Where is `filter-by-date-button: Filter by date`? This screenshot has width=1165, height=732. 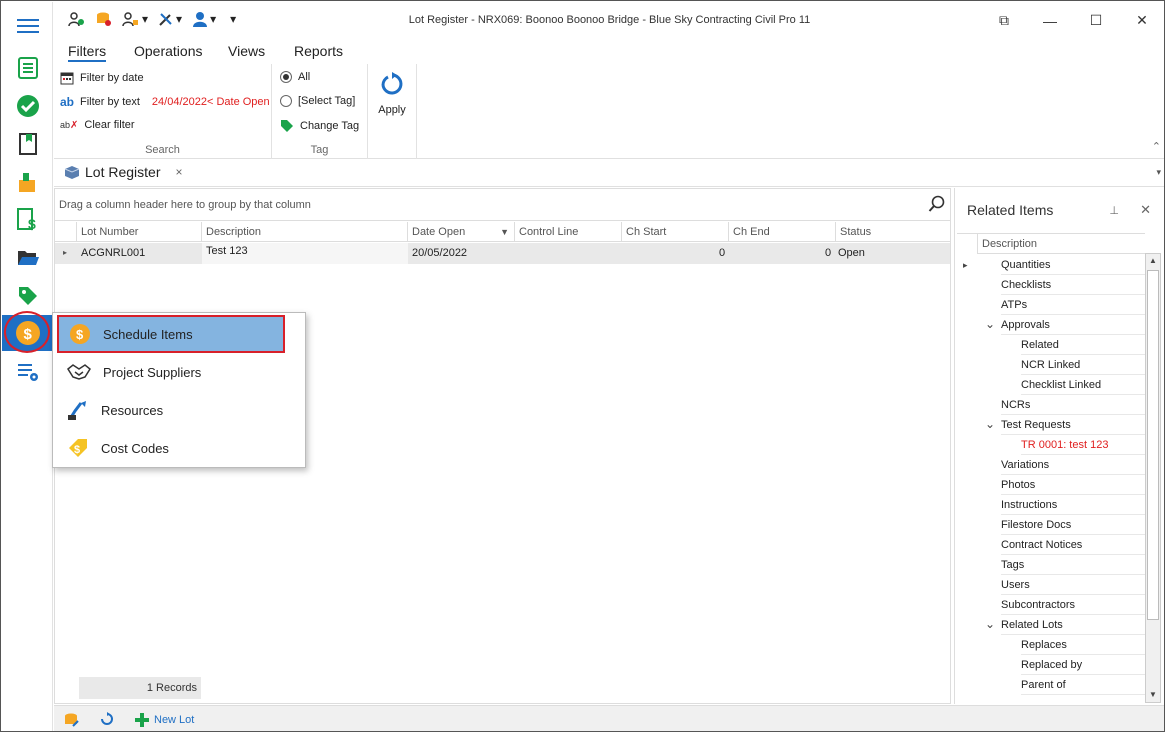
filter-by-date-button: Filter by date is located at coordinates (102, 78).